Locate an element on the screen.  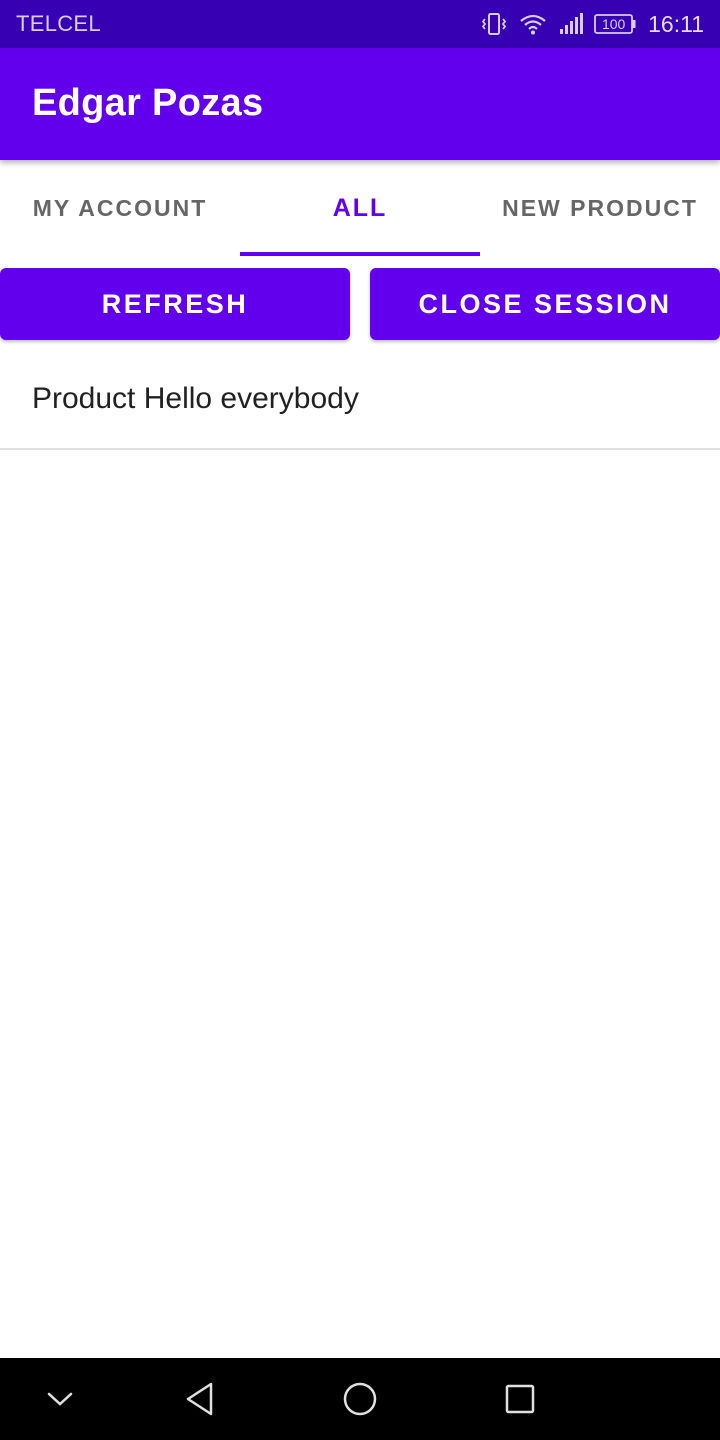
product-label: Product Hello everybody is located at coordinates (195, 398).